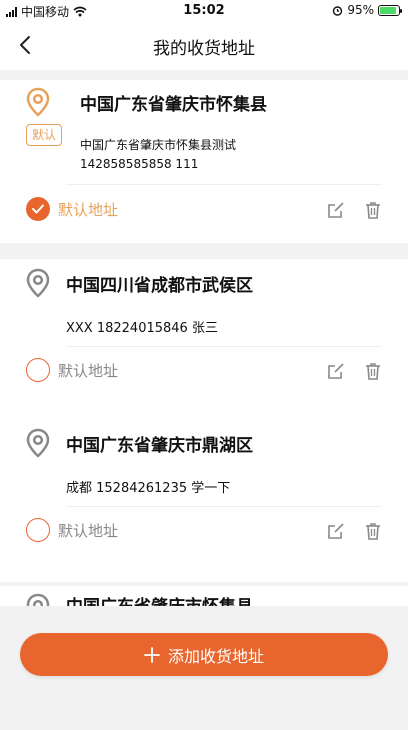  Describe the element at coordinates (152, 654) in the screenshot. I see `plus-icon` at that location.